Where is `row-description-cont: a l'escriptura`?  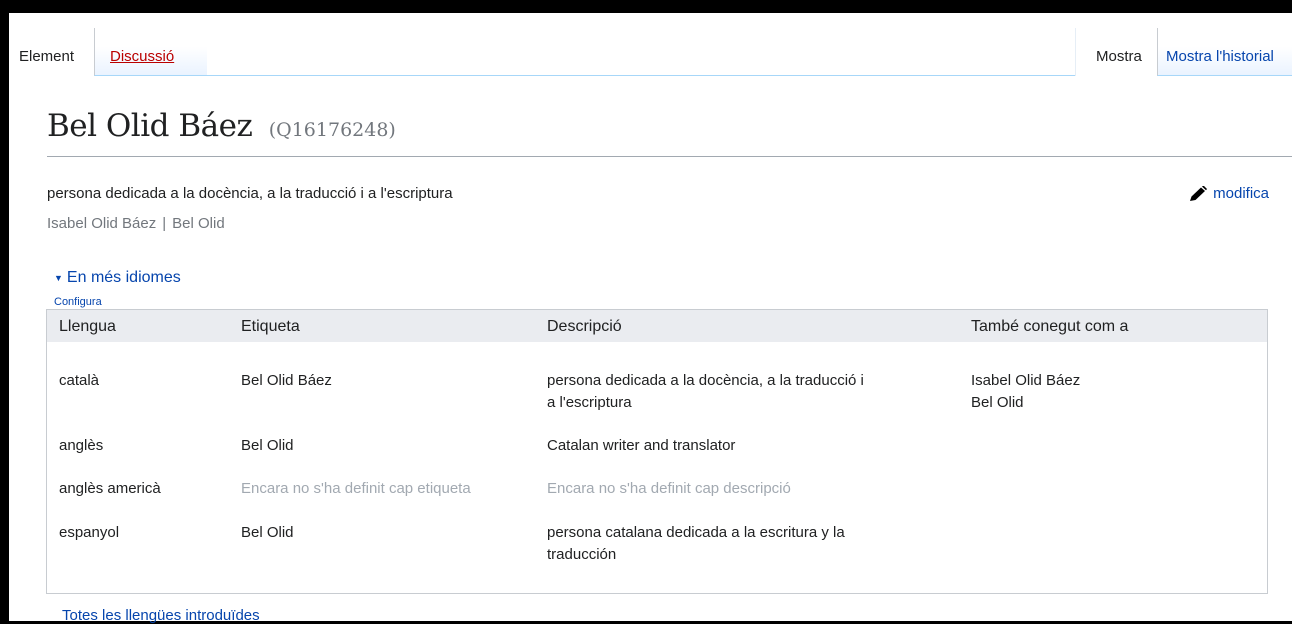 row-description-cont: a l'escriptura is located at coordinates (752, 402).